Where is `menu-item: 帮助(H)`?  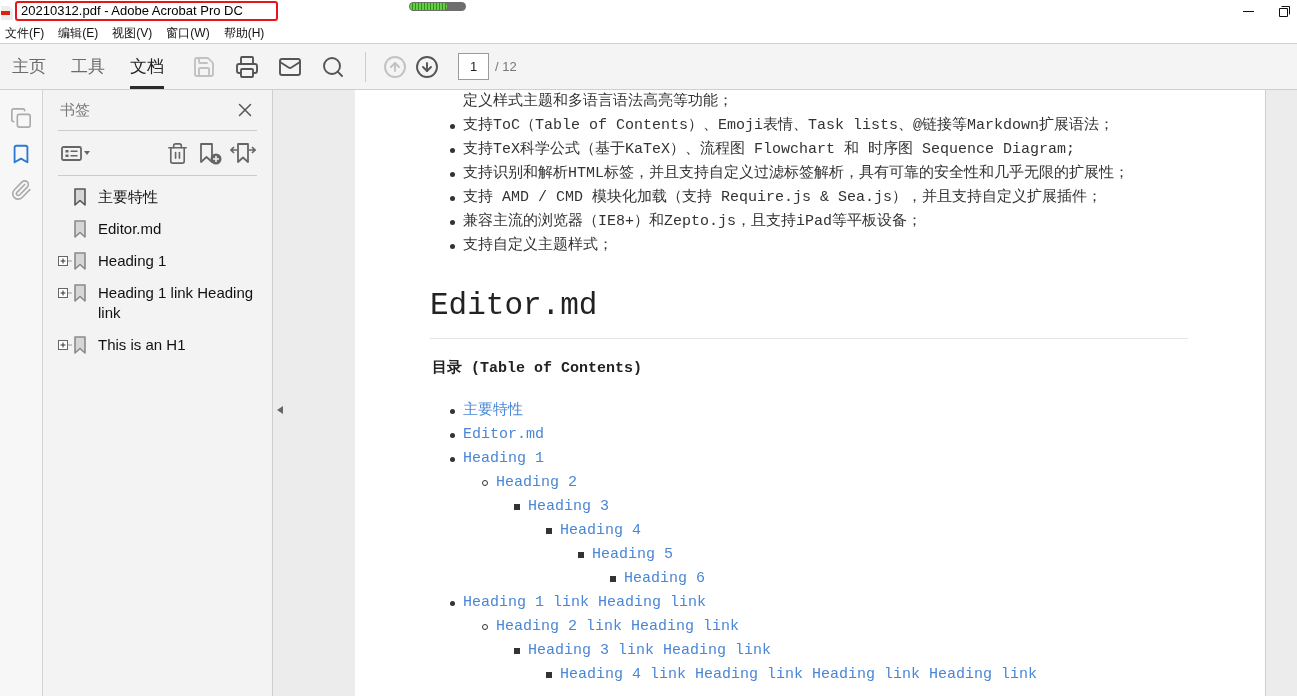
menu-item: 帮助(H) is located at coordinates (244, 32).